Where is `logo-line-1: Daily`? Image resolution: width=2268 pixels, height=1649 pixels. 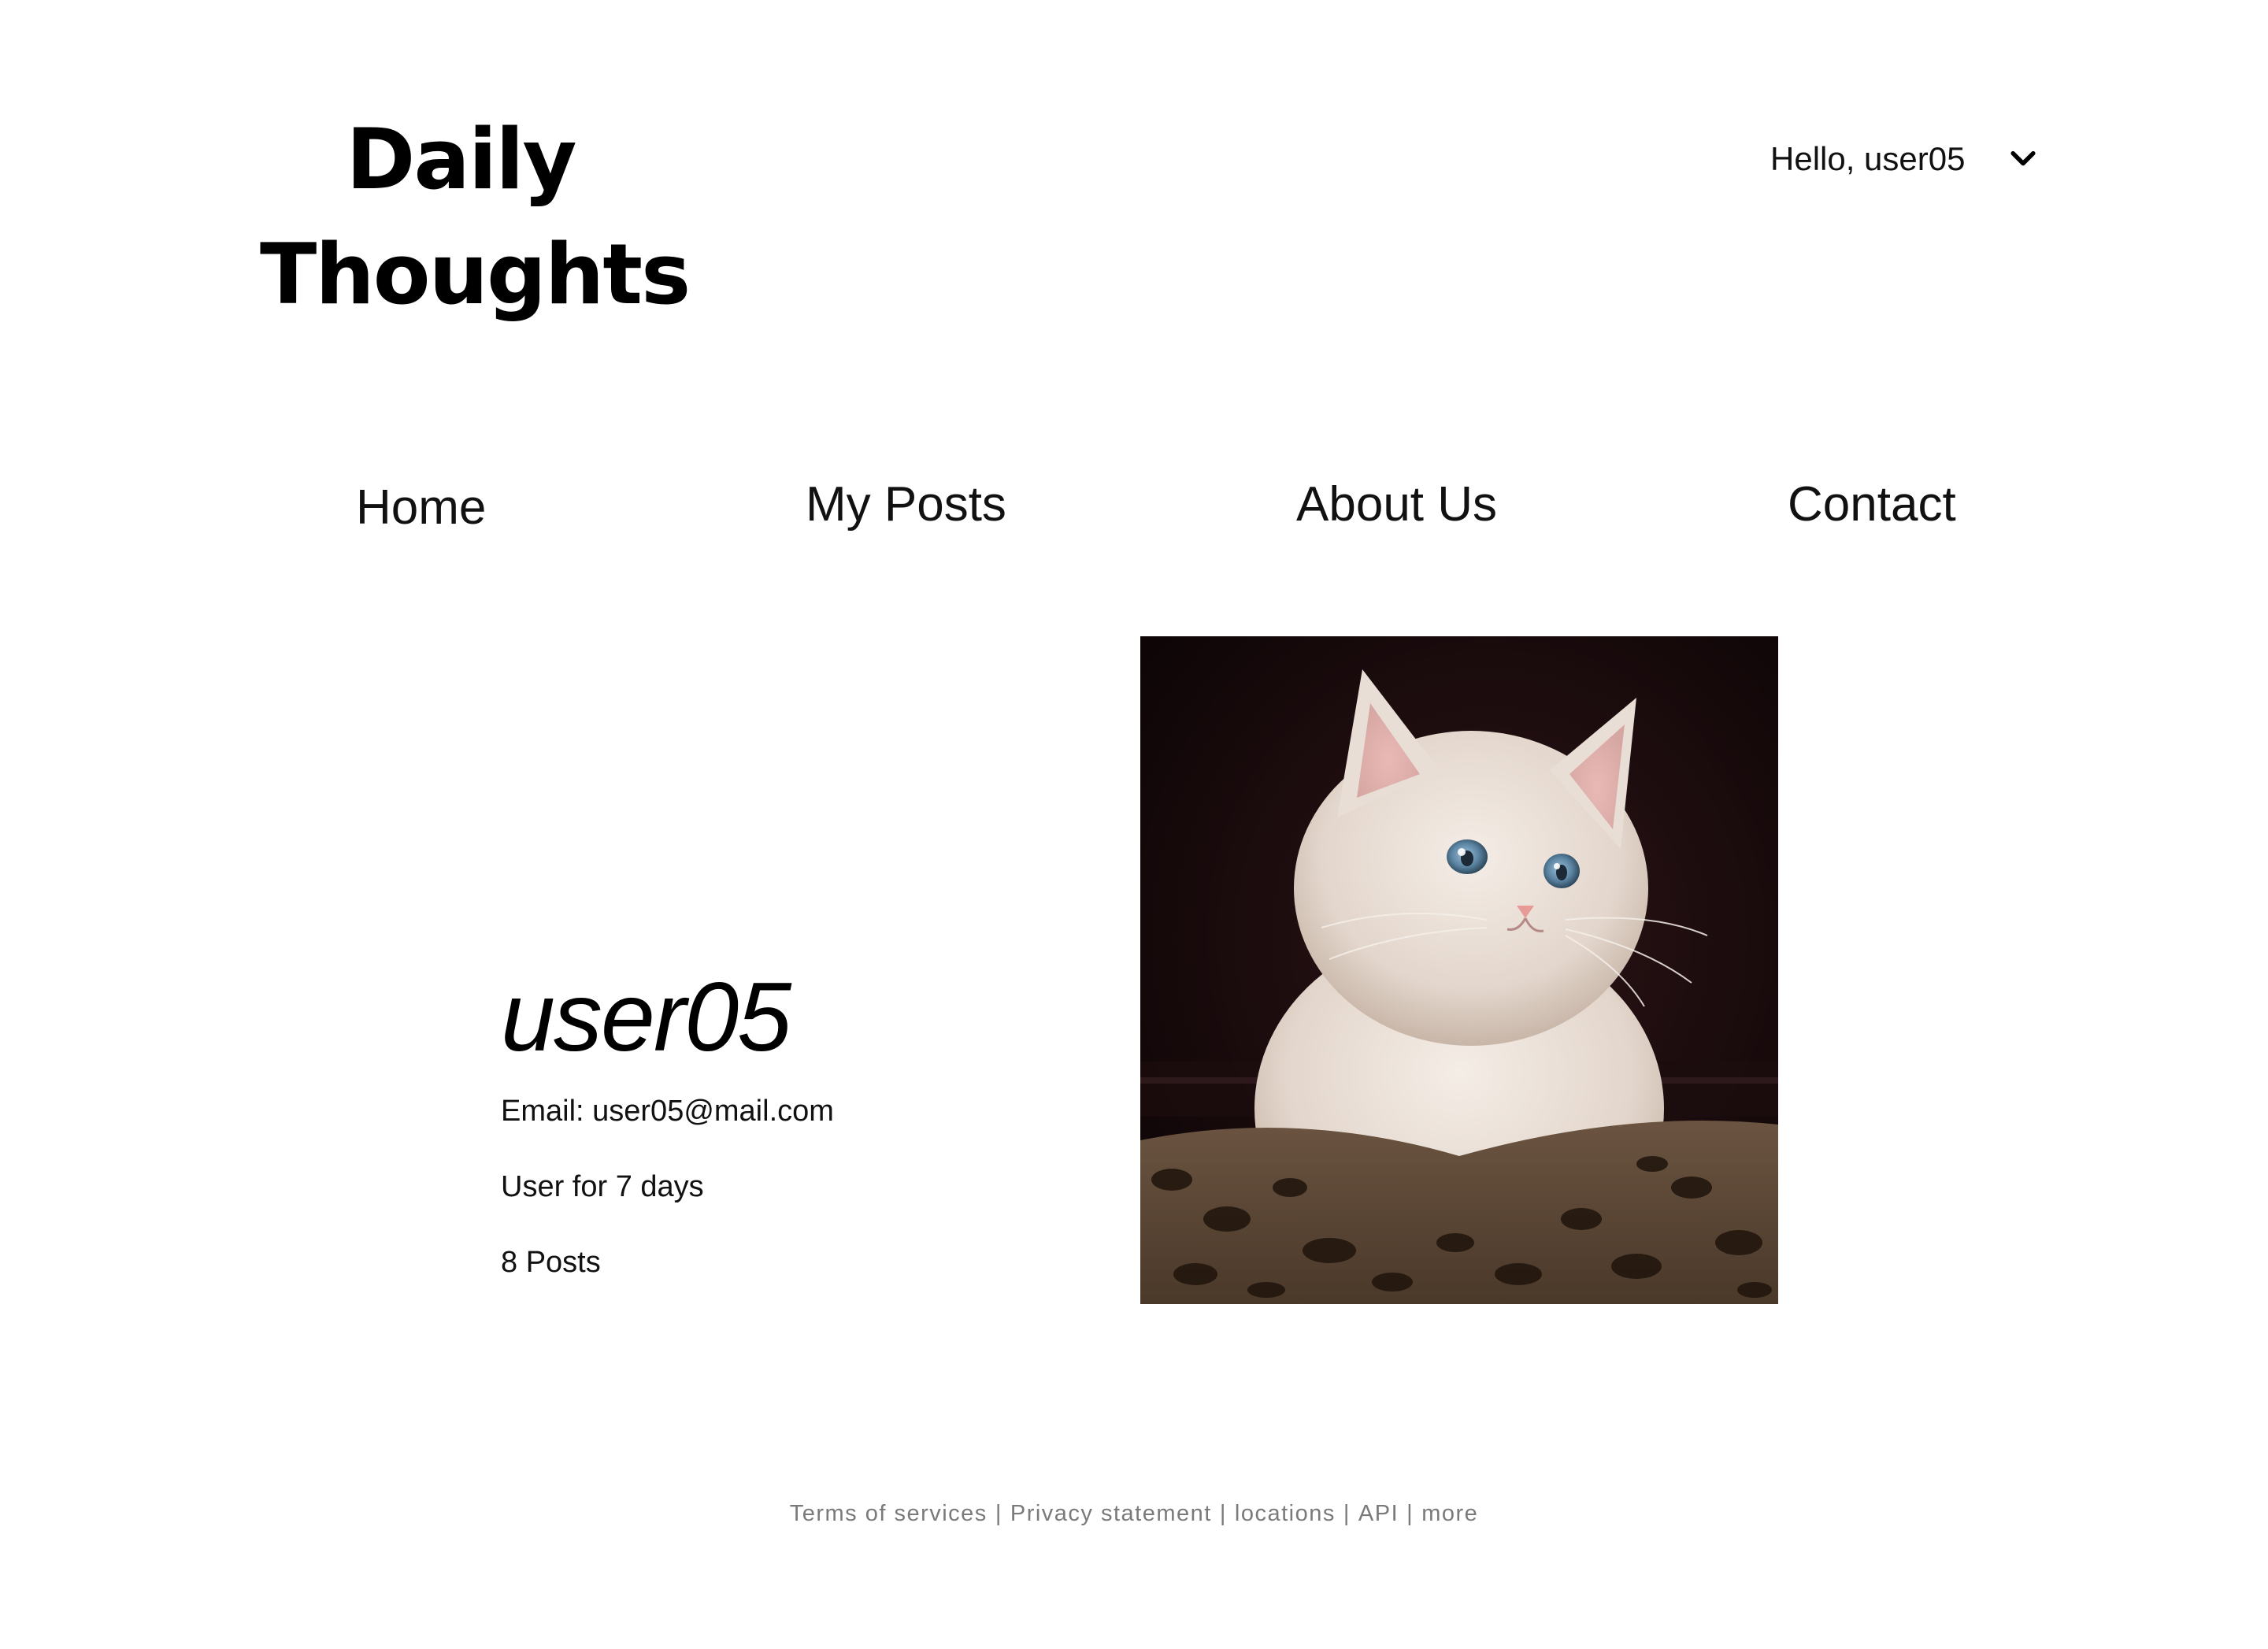
logo-line-1: Daily is located at coordinates (461, 159).